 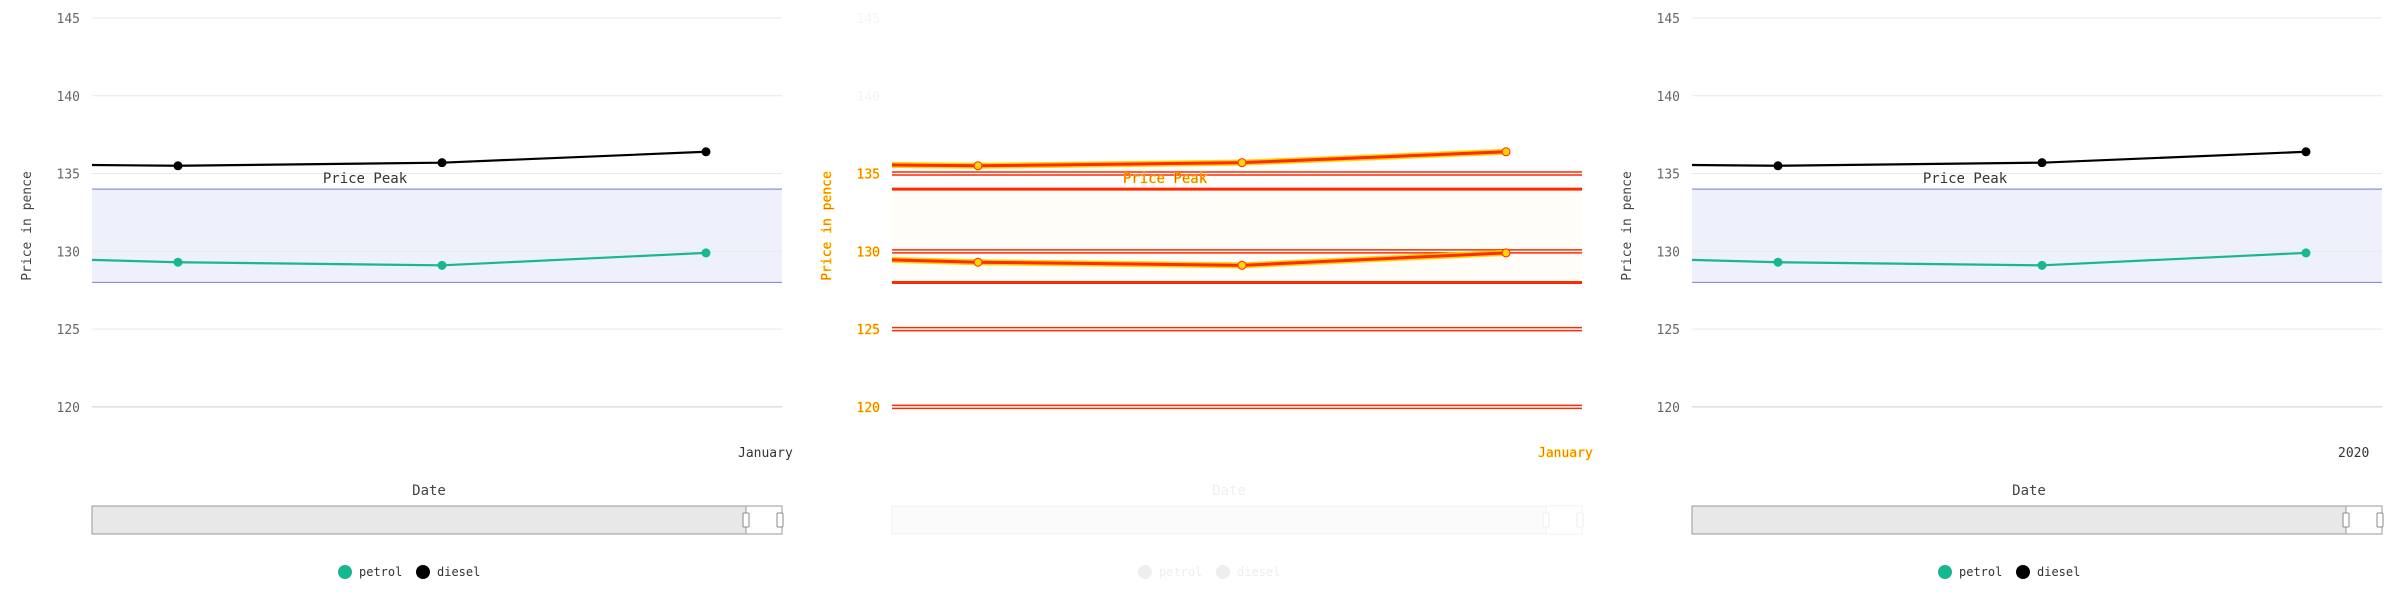 I want to click on x-tick-label: 2020, so click(x=2353, y=453).